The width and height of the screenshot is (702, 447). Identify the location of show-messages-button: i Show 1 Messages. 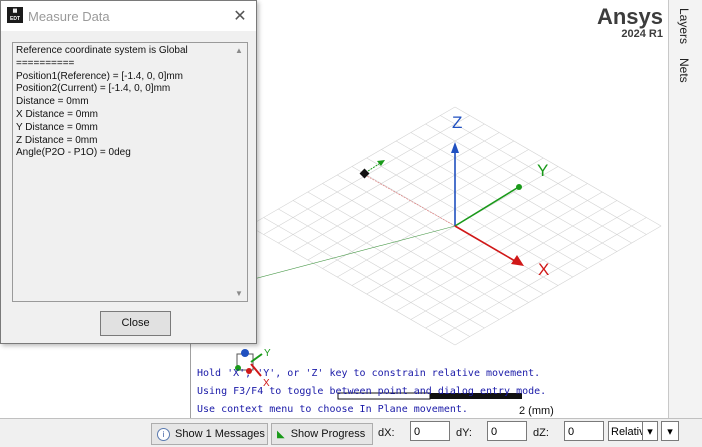
(209, 434).